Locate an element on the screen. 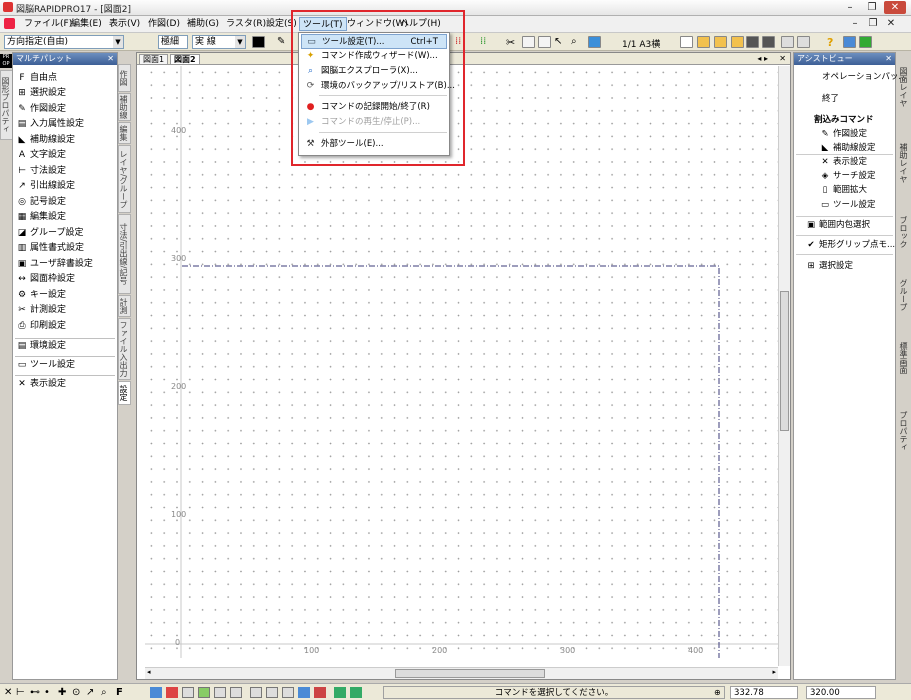 This screenshot has height=700, width=911. snap-mode-icon is located at coordinates (204, 692).